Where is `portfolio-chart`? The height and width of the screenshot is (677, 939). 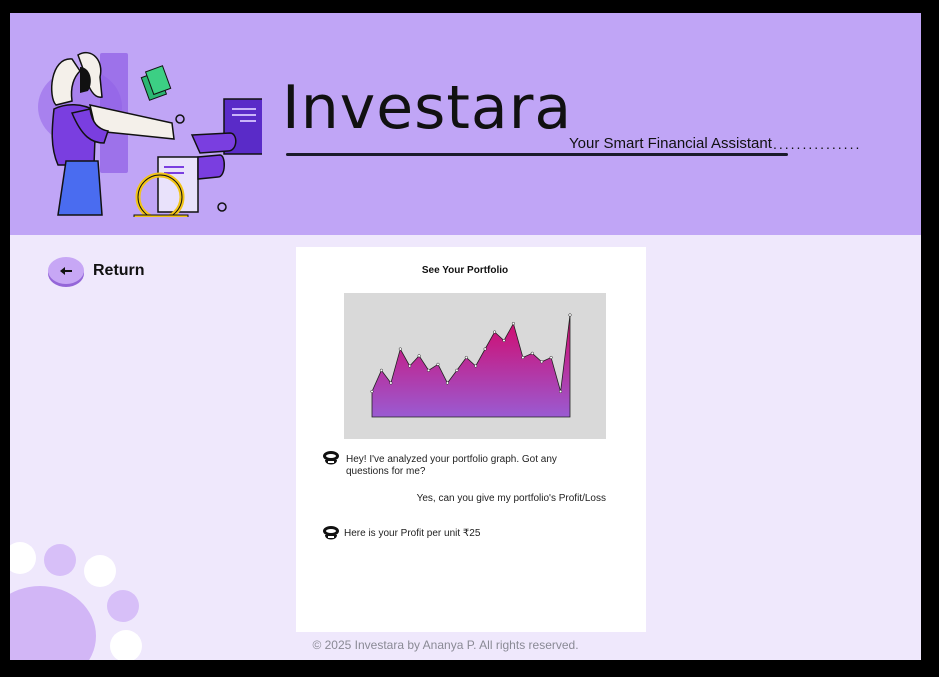 portfolio-chart is located at coordinates (475, 366).